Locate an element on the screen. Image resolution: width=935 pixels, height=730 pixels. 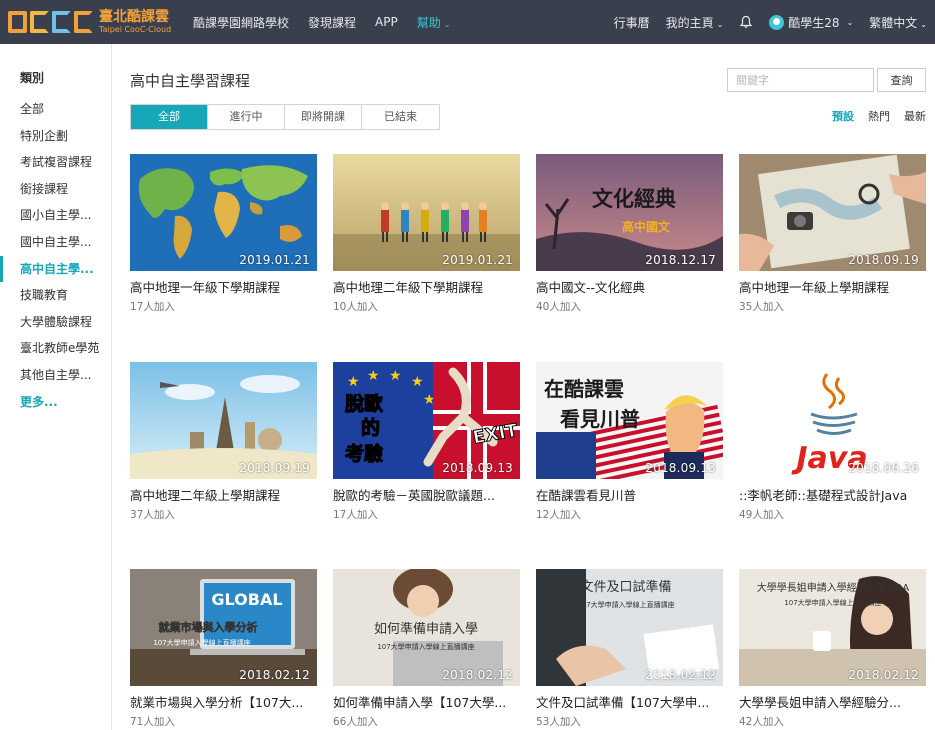
course-date: 2019.01.21 is located at coordinates (477, 260).